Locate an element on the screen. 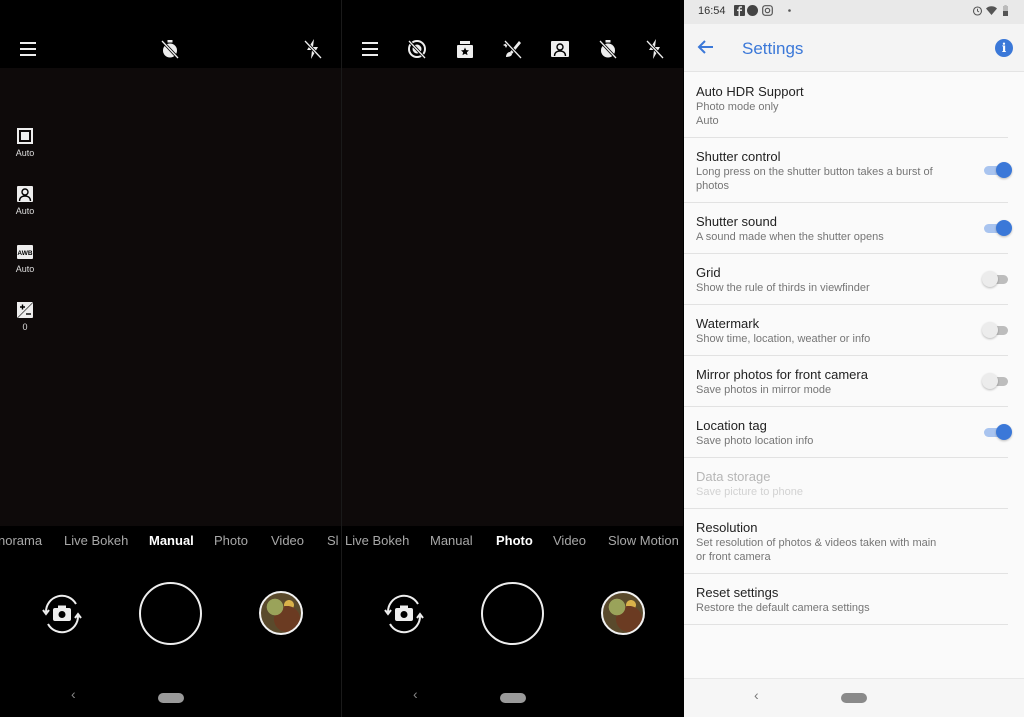 This screenshot has width=1024, height=717. dot-icon is located at coordinates (789, 10).